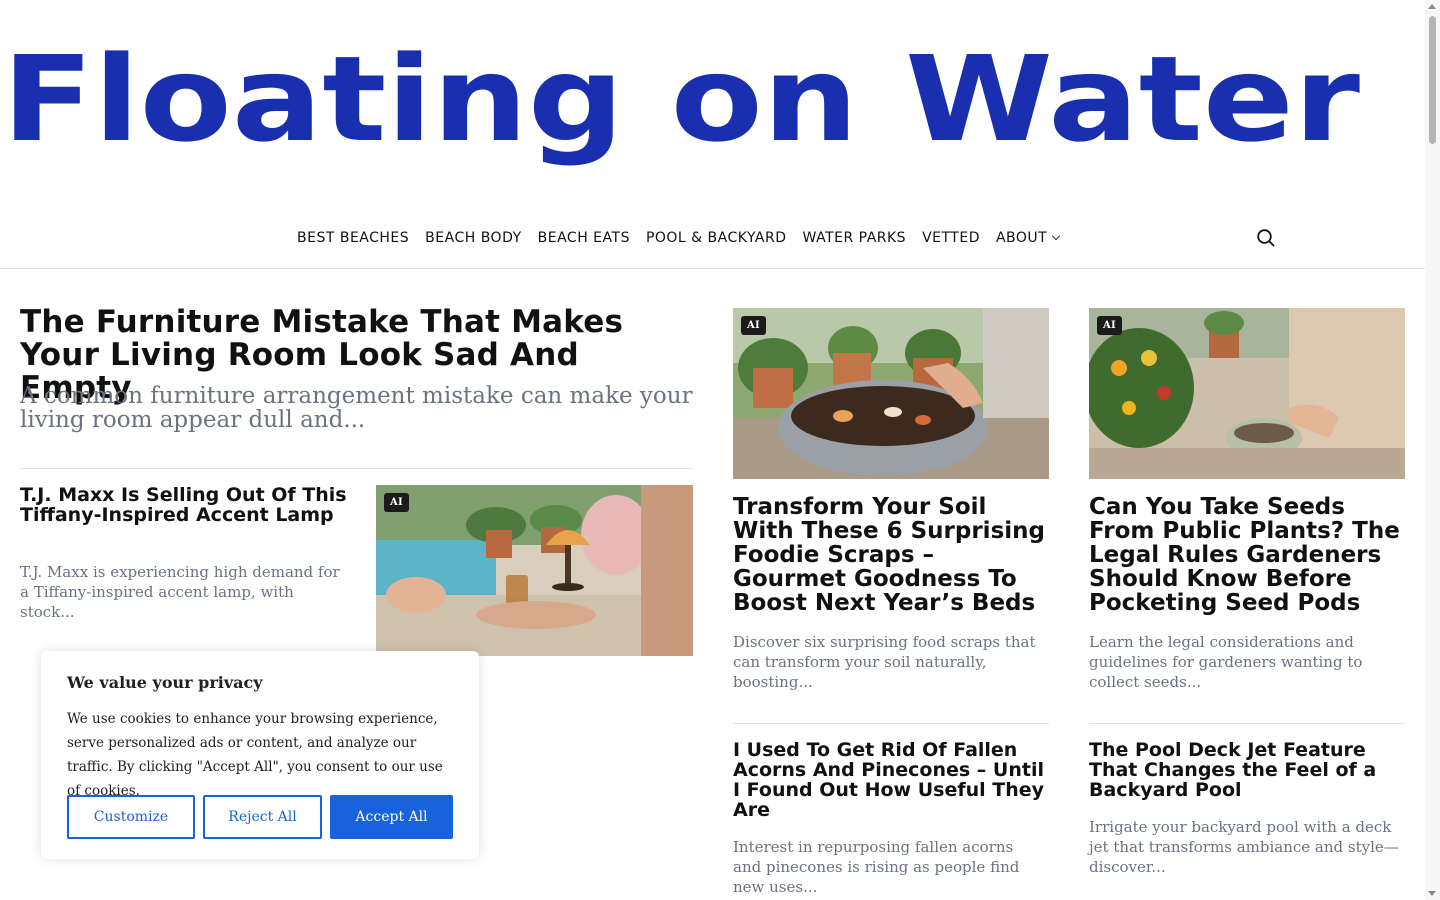  I want to click on nav-item-vetted: VETTED, so click(951, 238).